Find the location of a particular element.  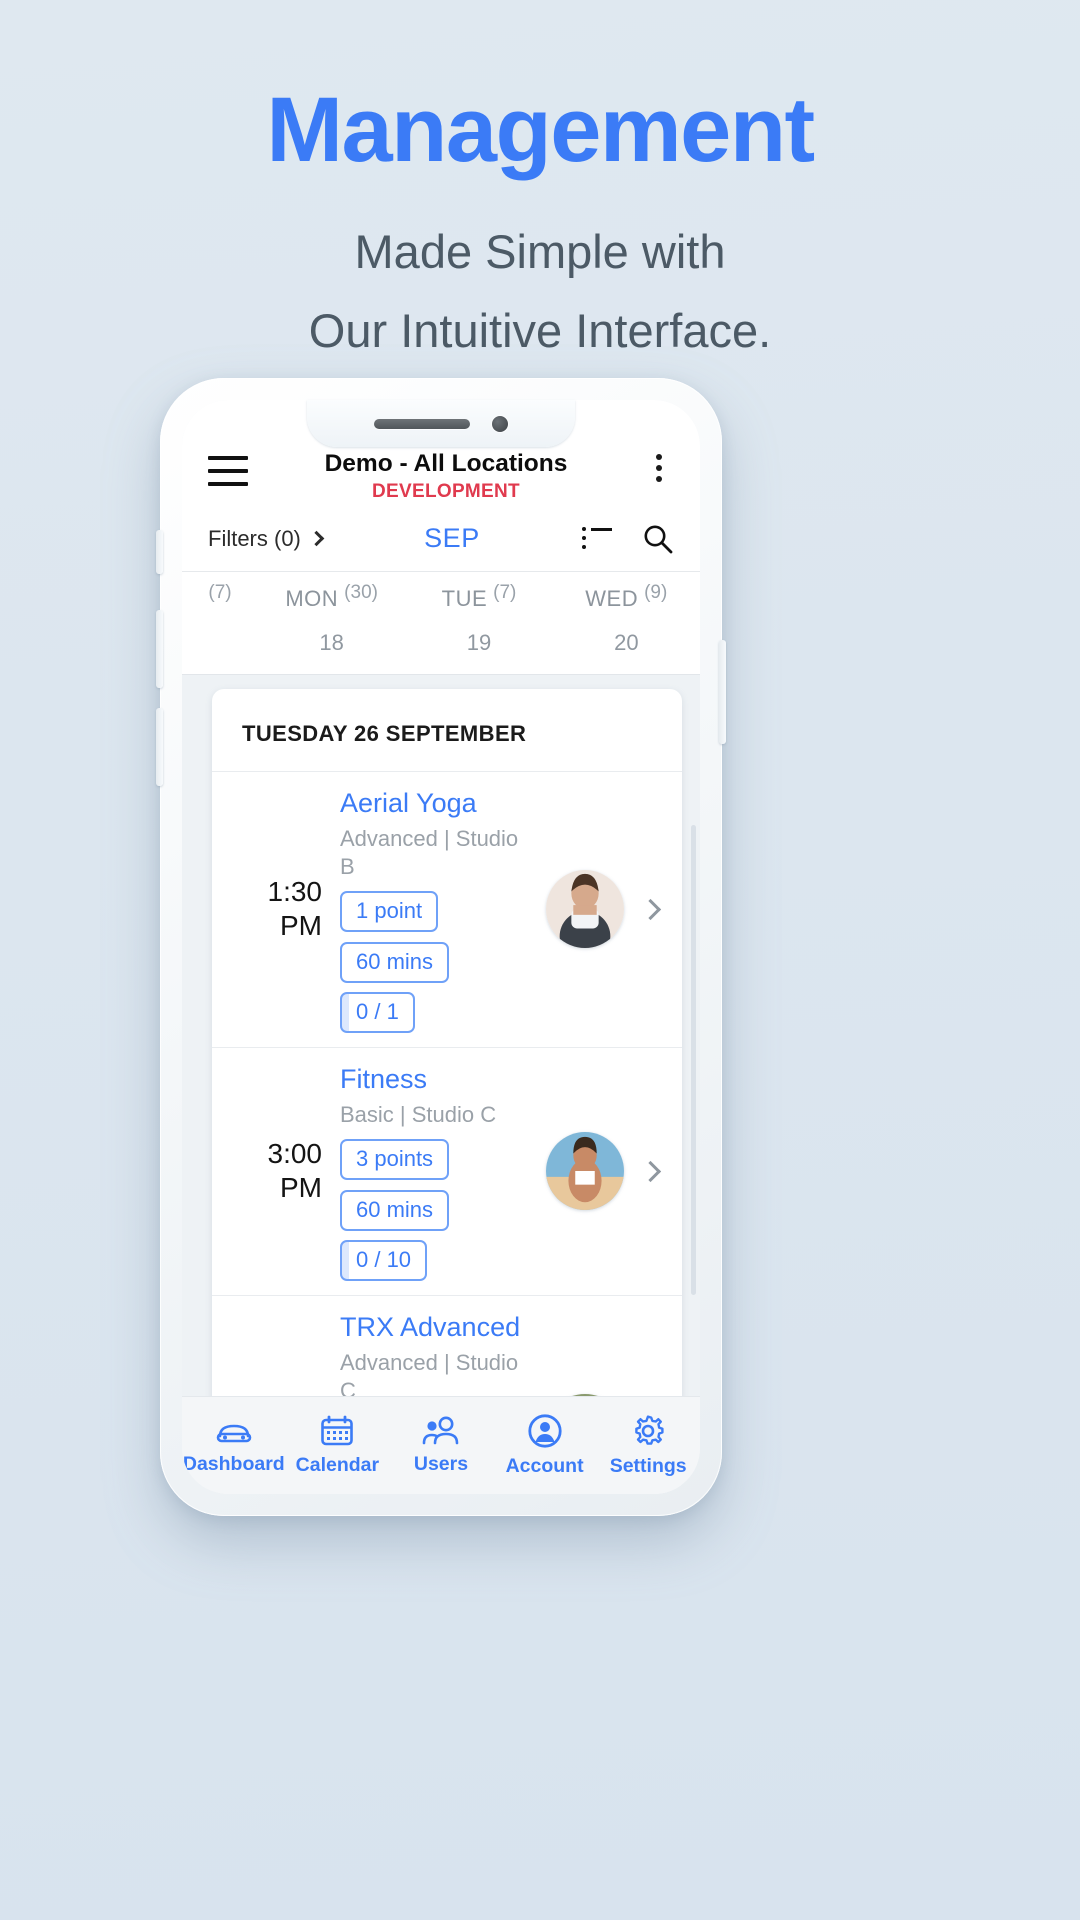

filter-bar: Filters (0) SEP is located at coordinates (441, 542).